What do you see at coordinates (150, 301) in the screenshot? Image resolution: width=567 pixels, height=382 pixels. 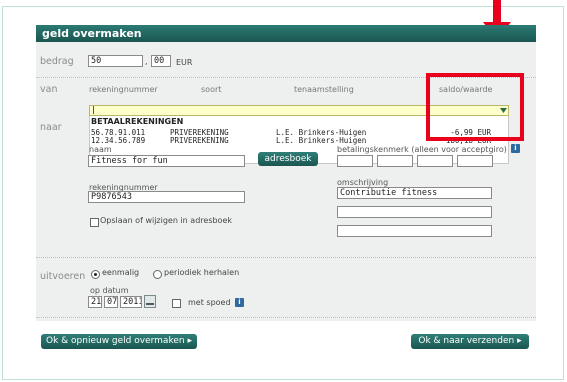 I see `calendar-icon` at bounding box center [150, 301].